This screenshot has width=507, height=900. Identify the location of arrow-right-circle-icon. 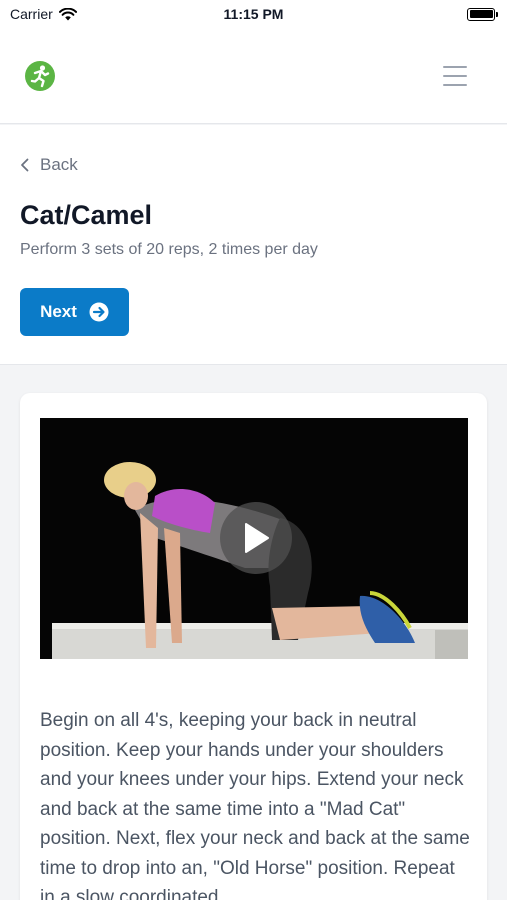
(99, 312).